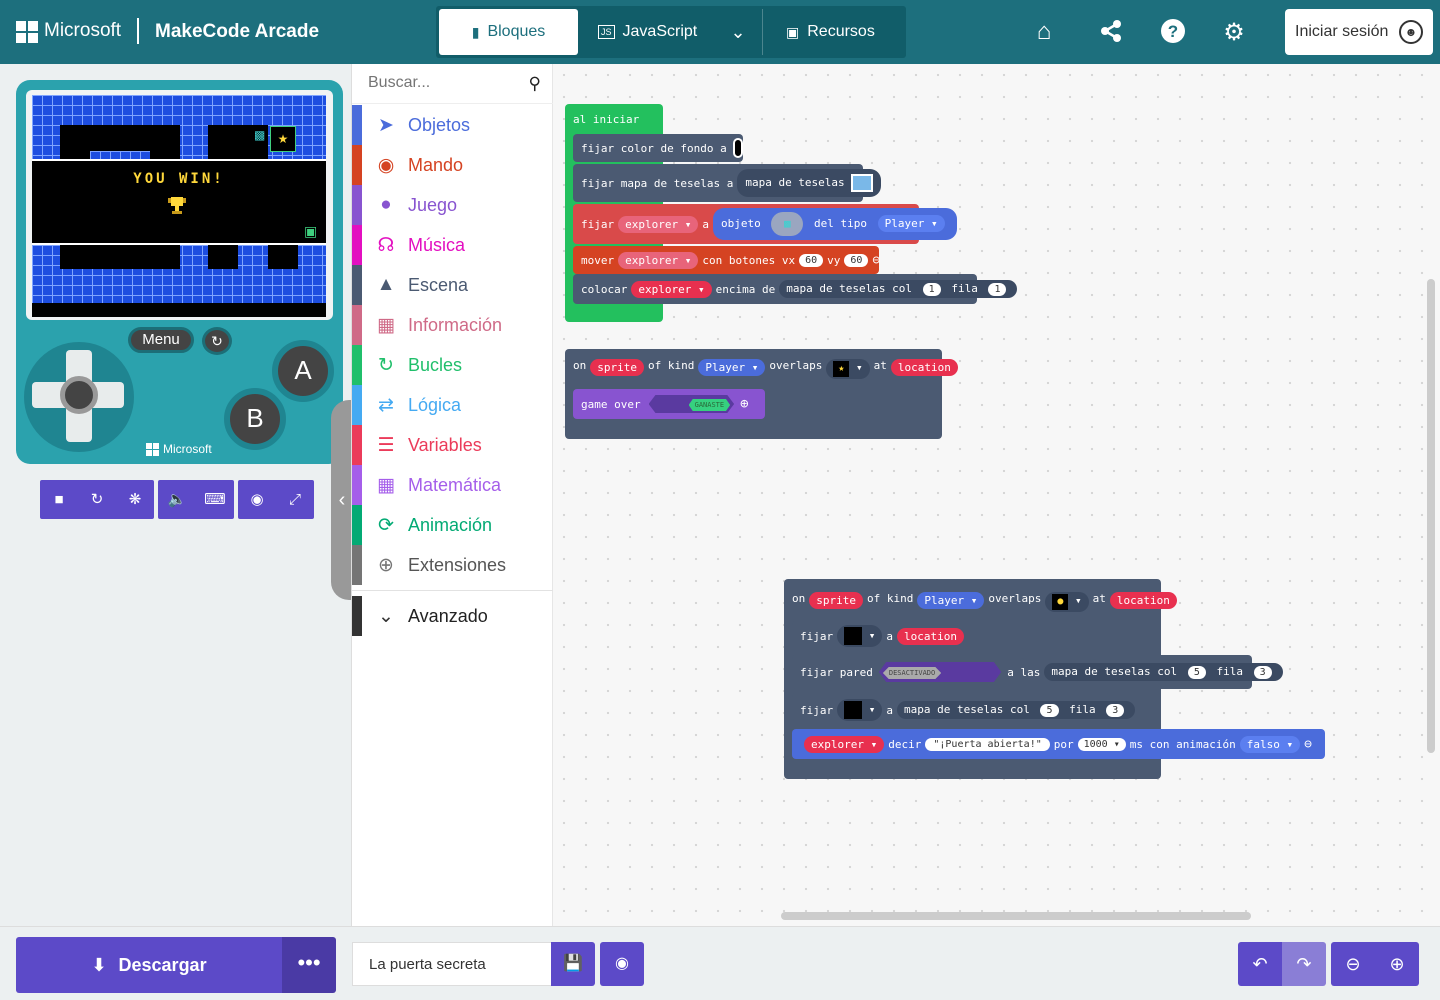 The height and width of the screenshot is (1000, 1440). I want to click on category-extensiones: ⊕ Extensiones, so click(452, 565).